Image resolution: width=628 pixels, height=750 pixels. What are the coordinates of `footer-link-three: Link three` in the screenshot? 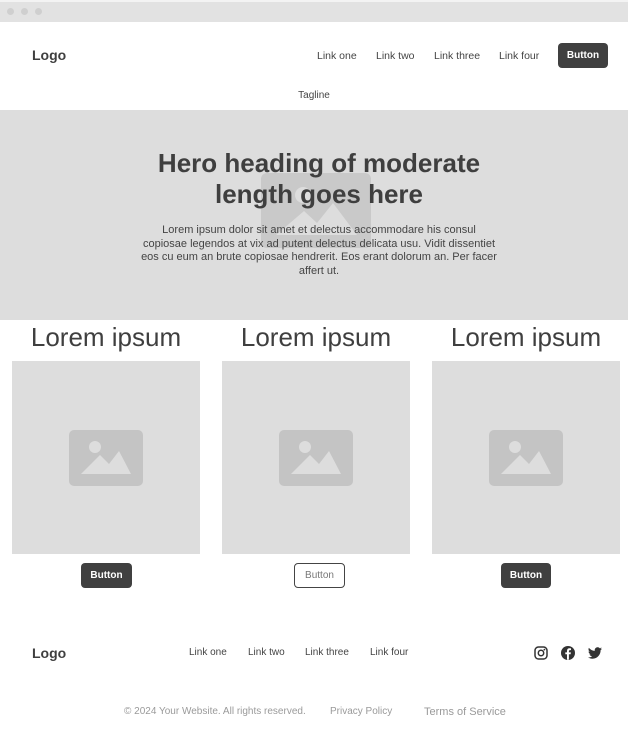 It's located at (327, 652).